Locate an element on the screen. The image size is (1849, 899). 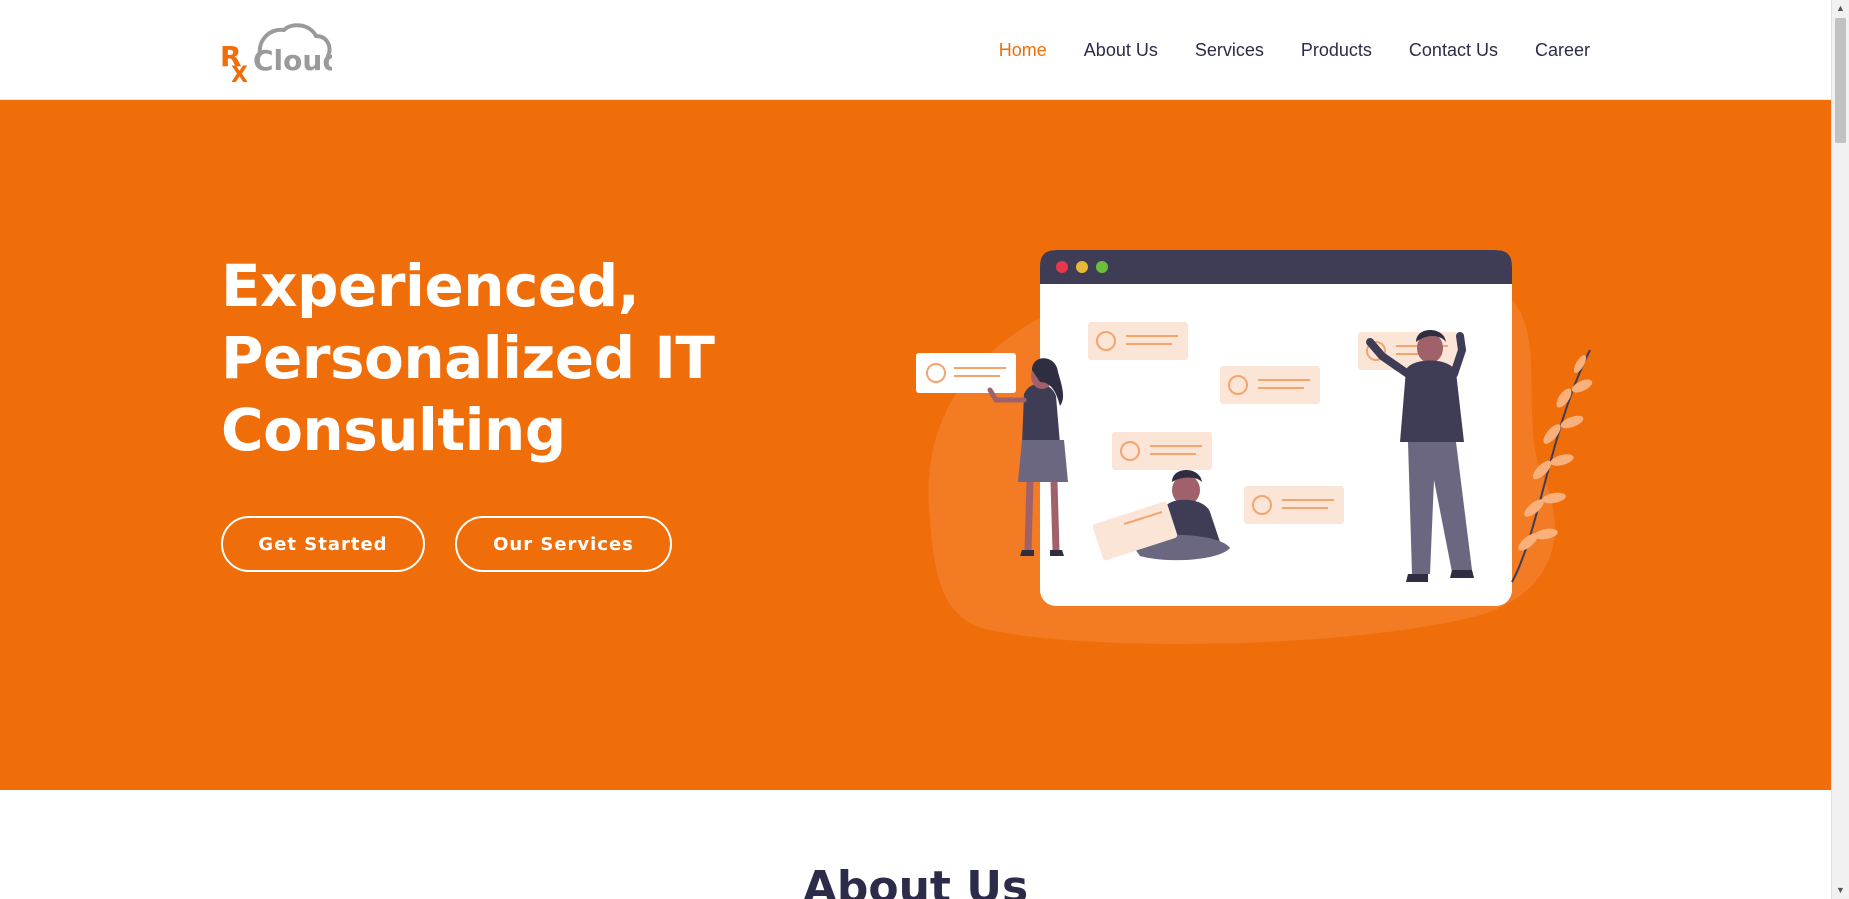
nav-career: Career is located at coordinates (1562, 50).